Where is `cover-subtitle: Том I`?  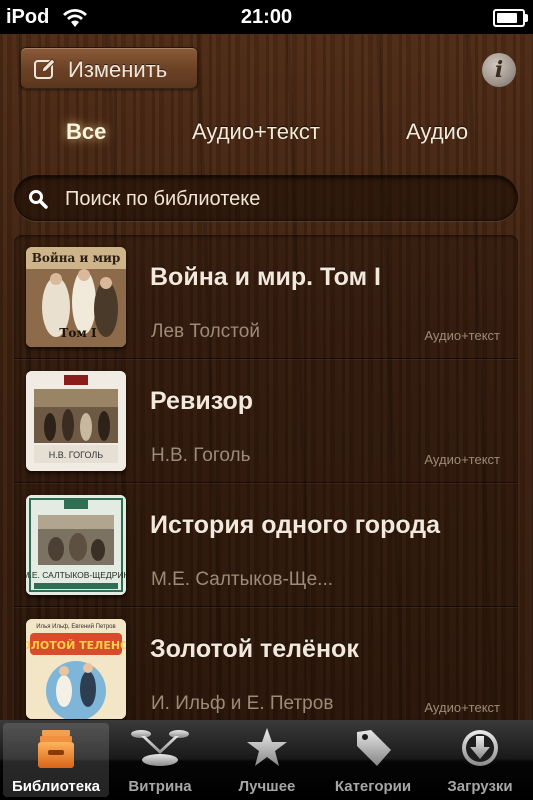
cover-subtitle: Том I is located at coordinates (78, 333).